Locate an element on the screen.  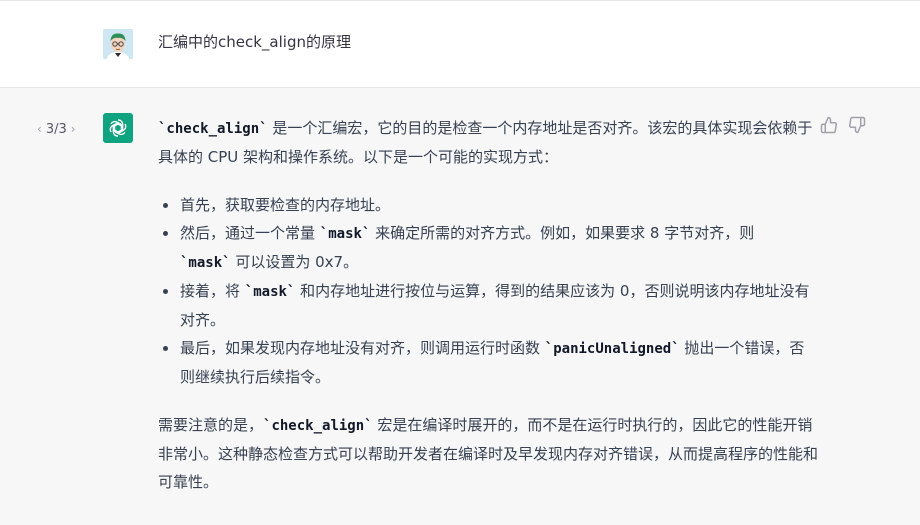
user-message-text: 汇编中的check_align的原理 is located at coordinates (254, 42).